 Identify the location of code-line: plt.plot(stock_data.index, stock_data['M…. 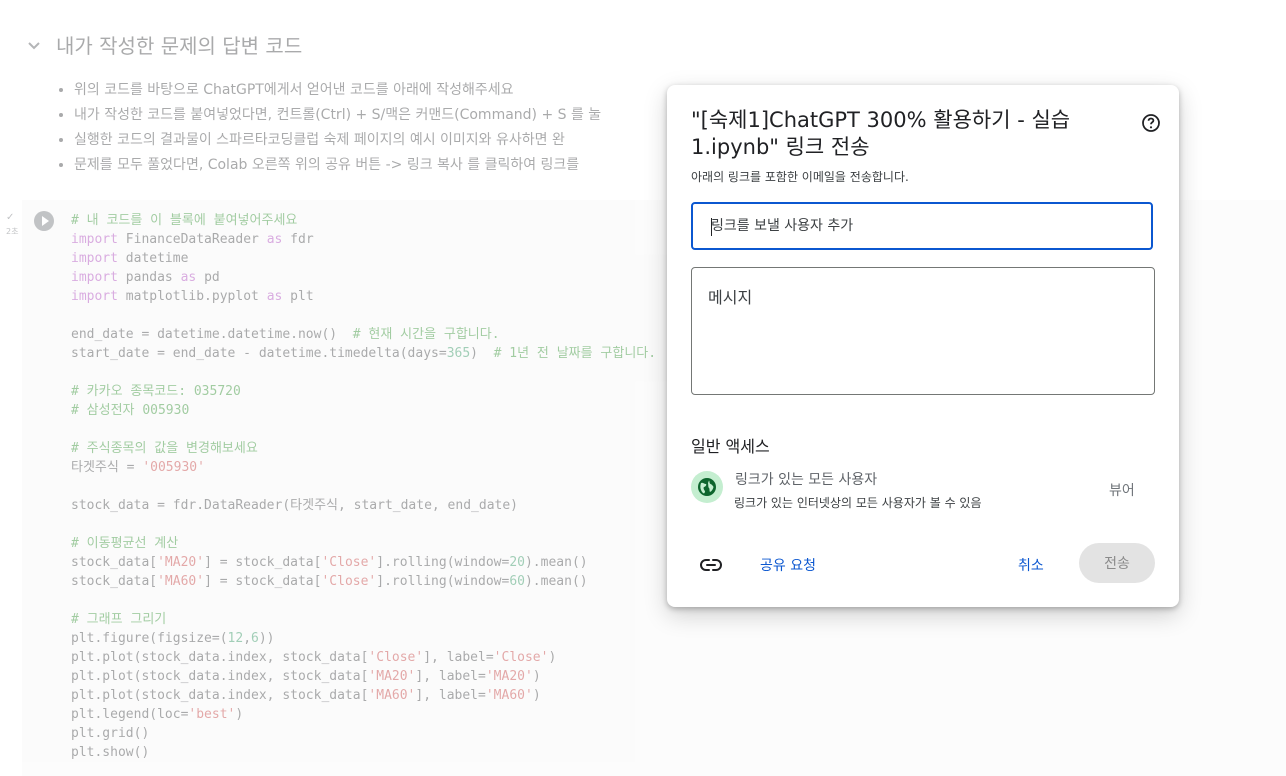
(363, 695).